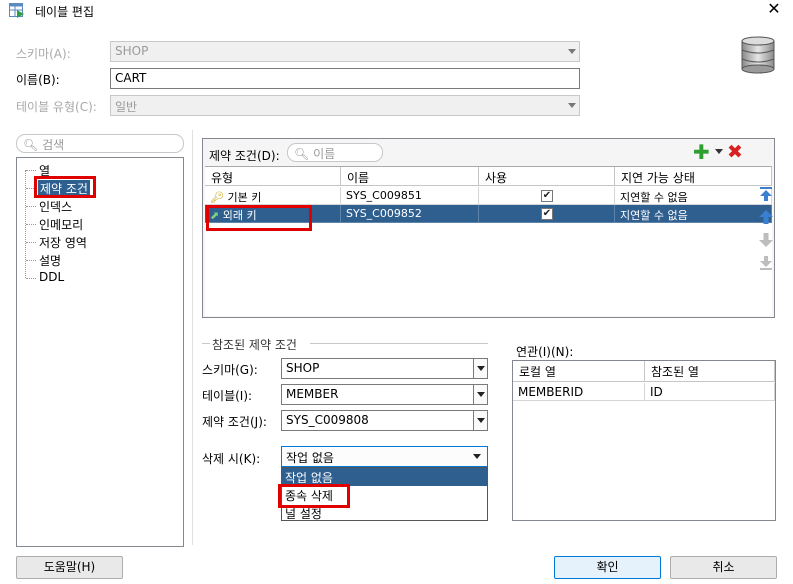  Describe the element at coordinates (324, 154) in the screenshot. I see `constraints-search-placeholder: 이름` at that location.